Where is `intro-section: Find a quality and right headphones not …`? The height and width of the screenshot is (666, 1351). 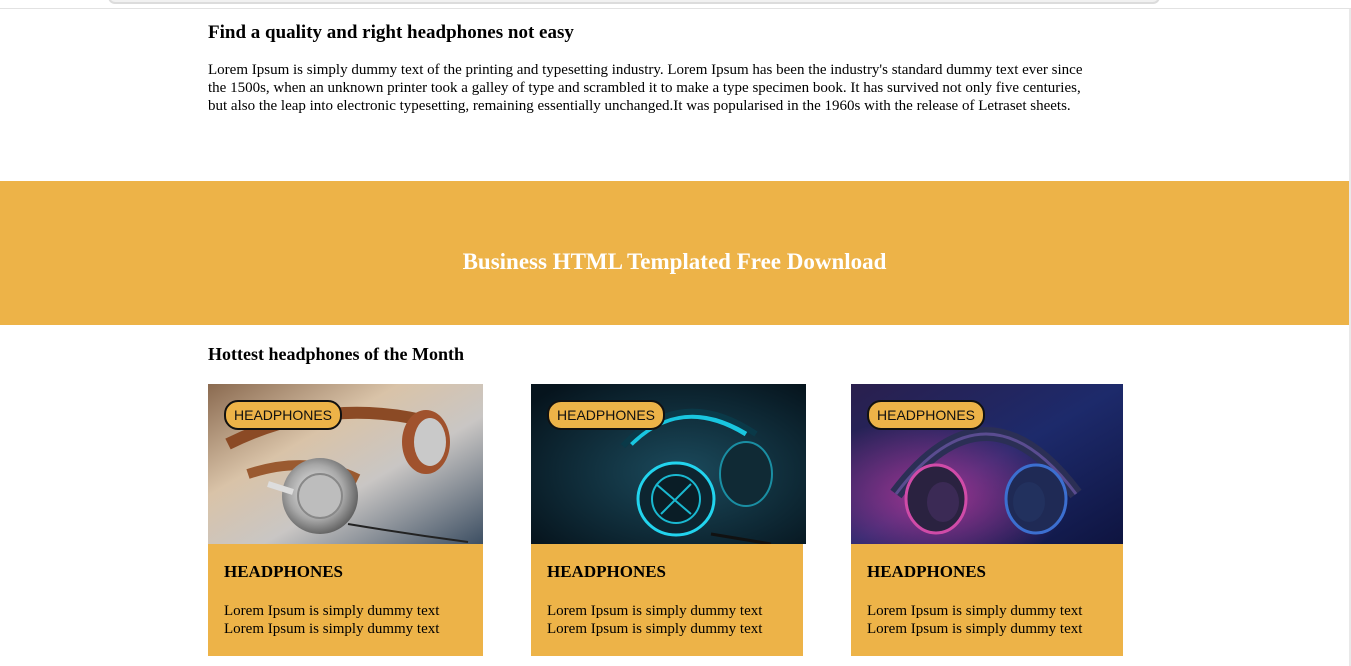 intro-section: Find a quality and right headphones not … is located at coordinates (650, 68).